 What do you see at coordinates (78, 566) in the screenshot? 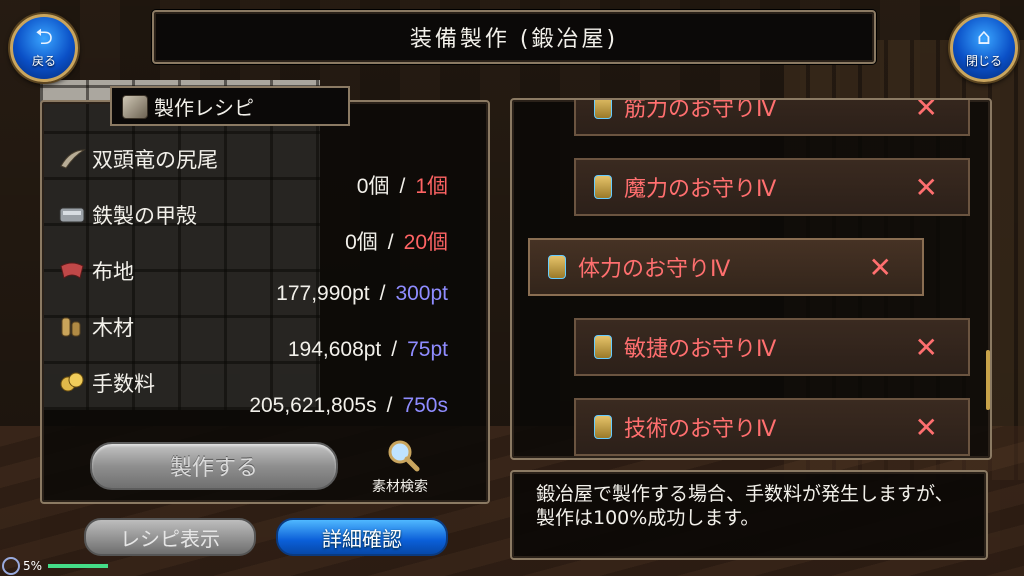
I see `status-bar` at bounding box center [78, 566].